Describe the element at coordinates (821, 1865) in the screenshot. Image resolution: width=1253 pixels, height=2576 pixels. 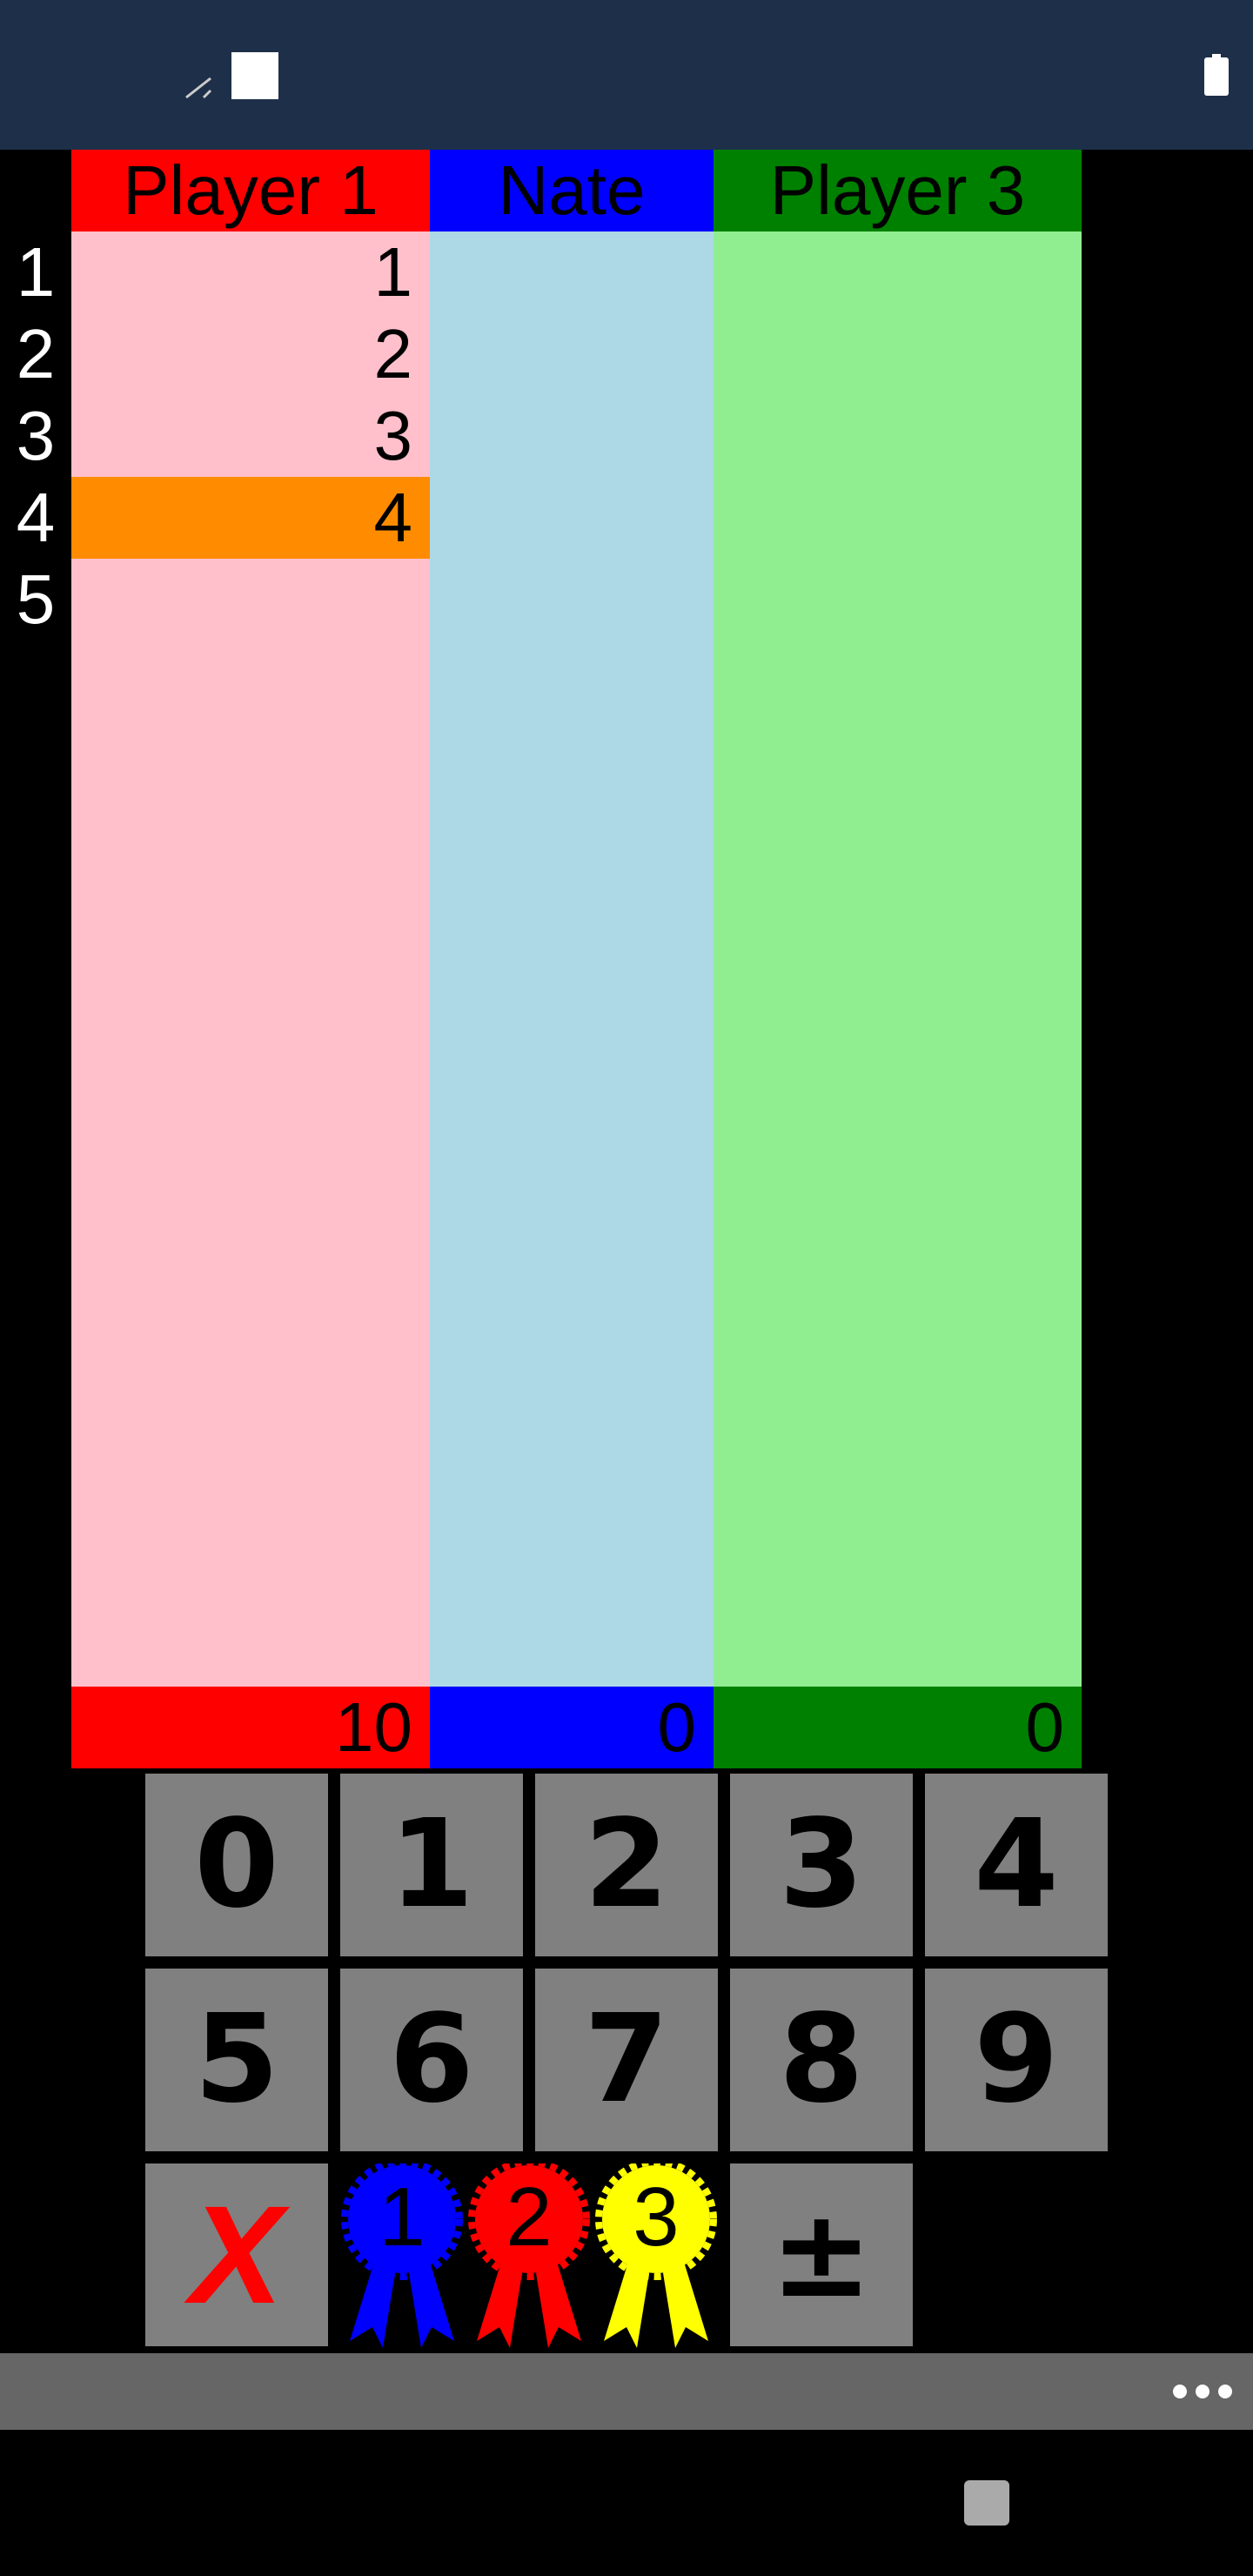
I see `key-3-button: 3` at that location.